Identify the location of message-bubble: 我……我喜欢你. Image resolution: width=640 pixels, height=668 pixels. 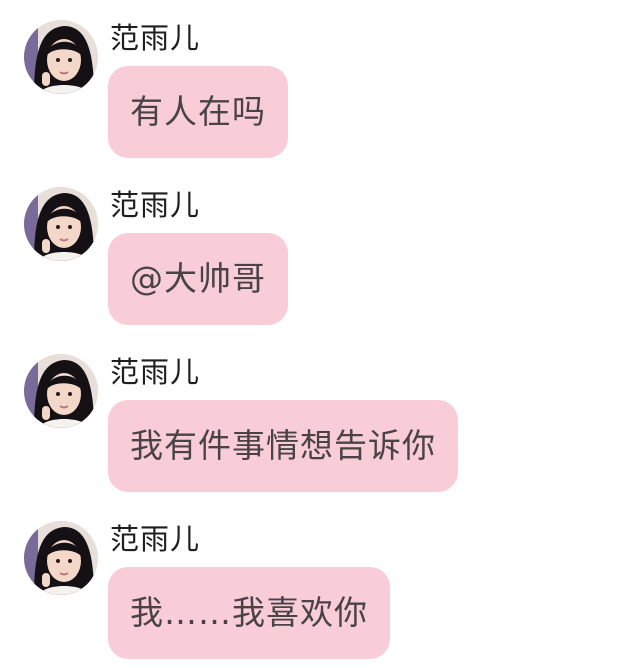
(249, 613).